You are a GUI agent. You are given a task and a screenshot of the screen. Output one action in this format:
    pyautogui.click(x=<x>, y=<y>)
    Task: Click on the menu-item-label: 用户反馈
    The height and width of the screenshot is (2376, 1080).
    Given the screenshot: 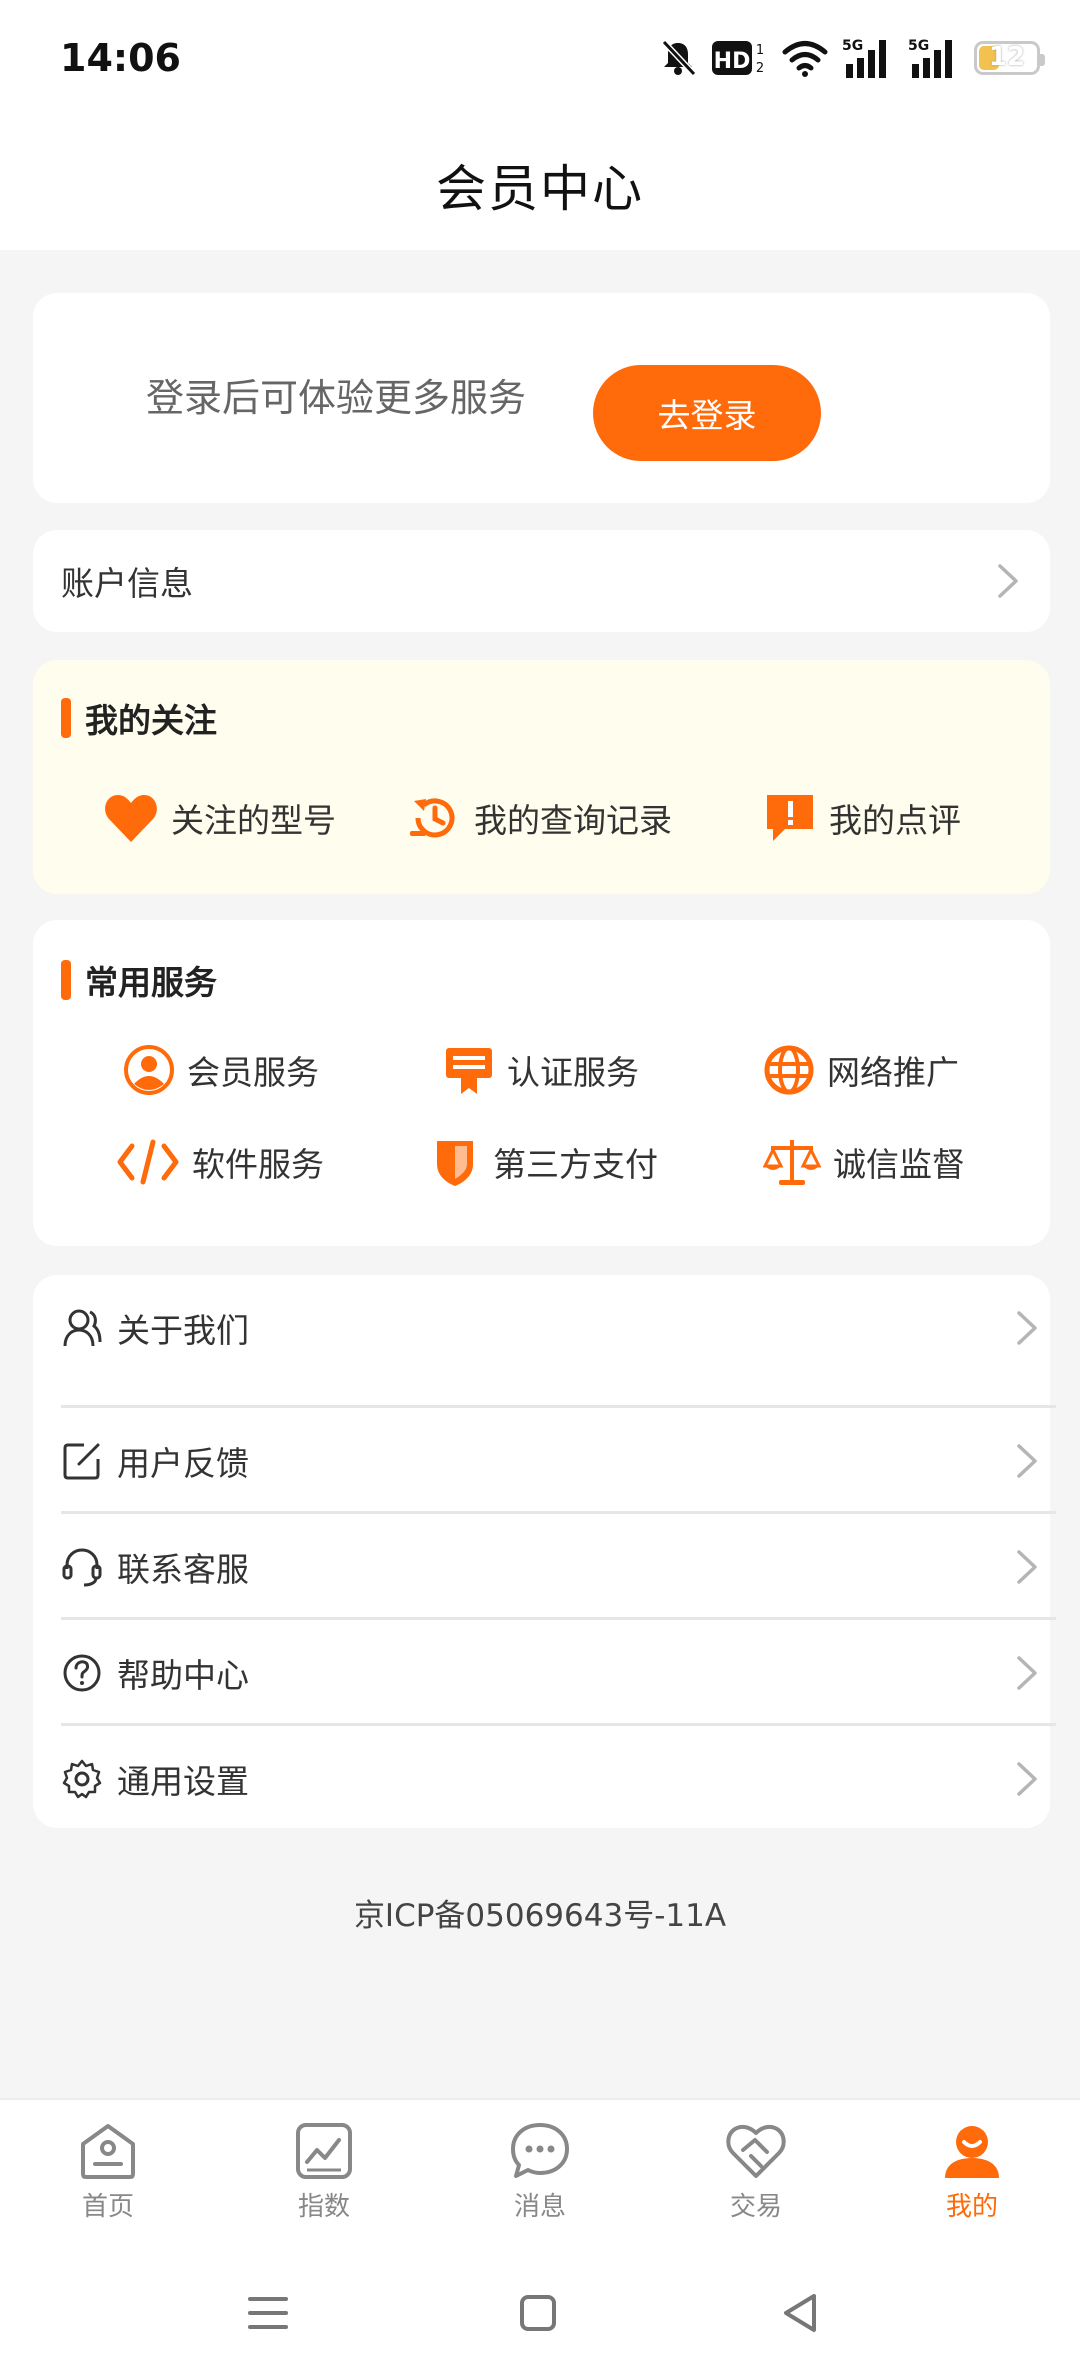 What is the action you would take?
    pyautogui.click(x=183, y=1463)
    